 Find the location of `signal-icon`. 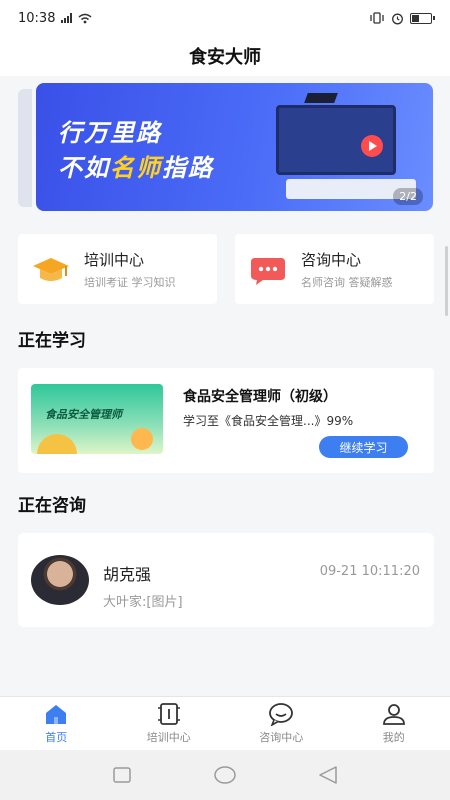

signal-icon is located at coordinates (67, 18).